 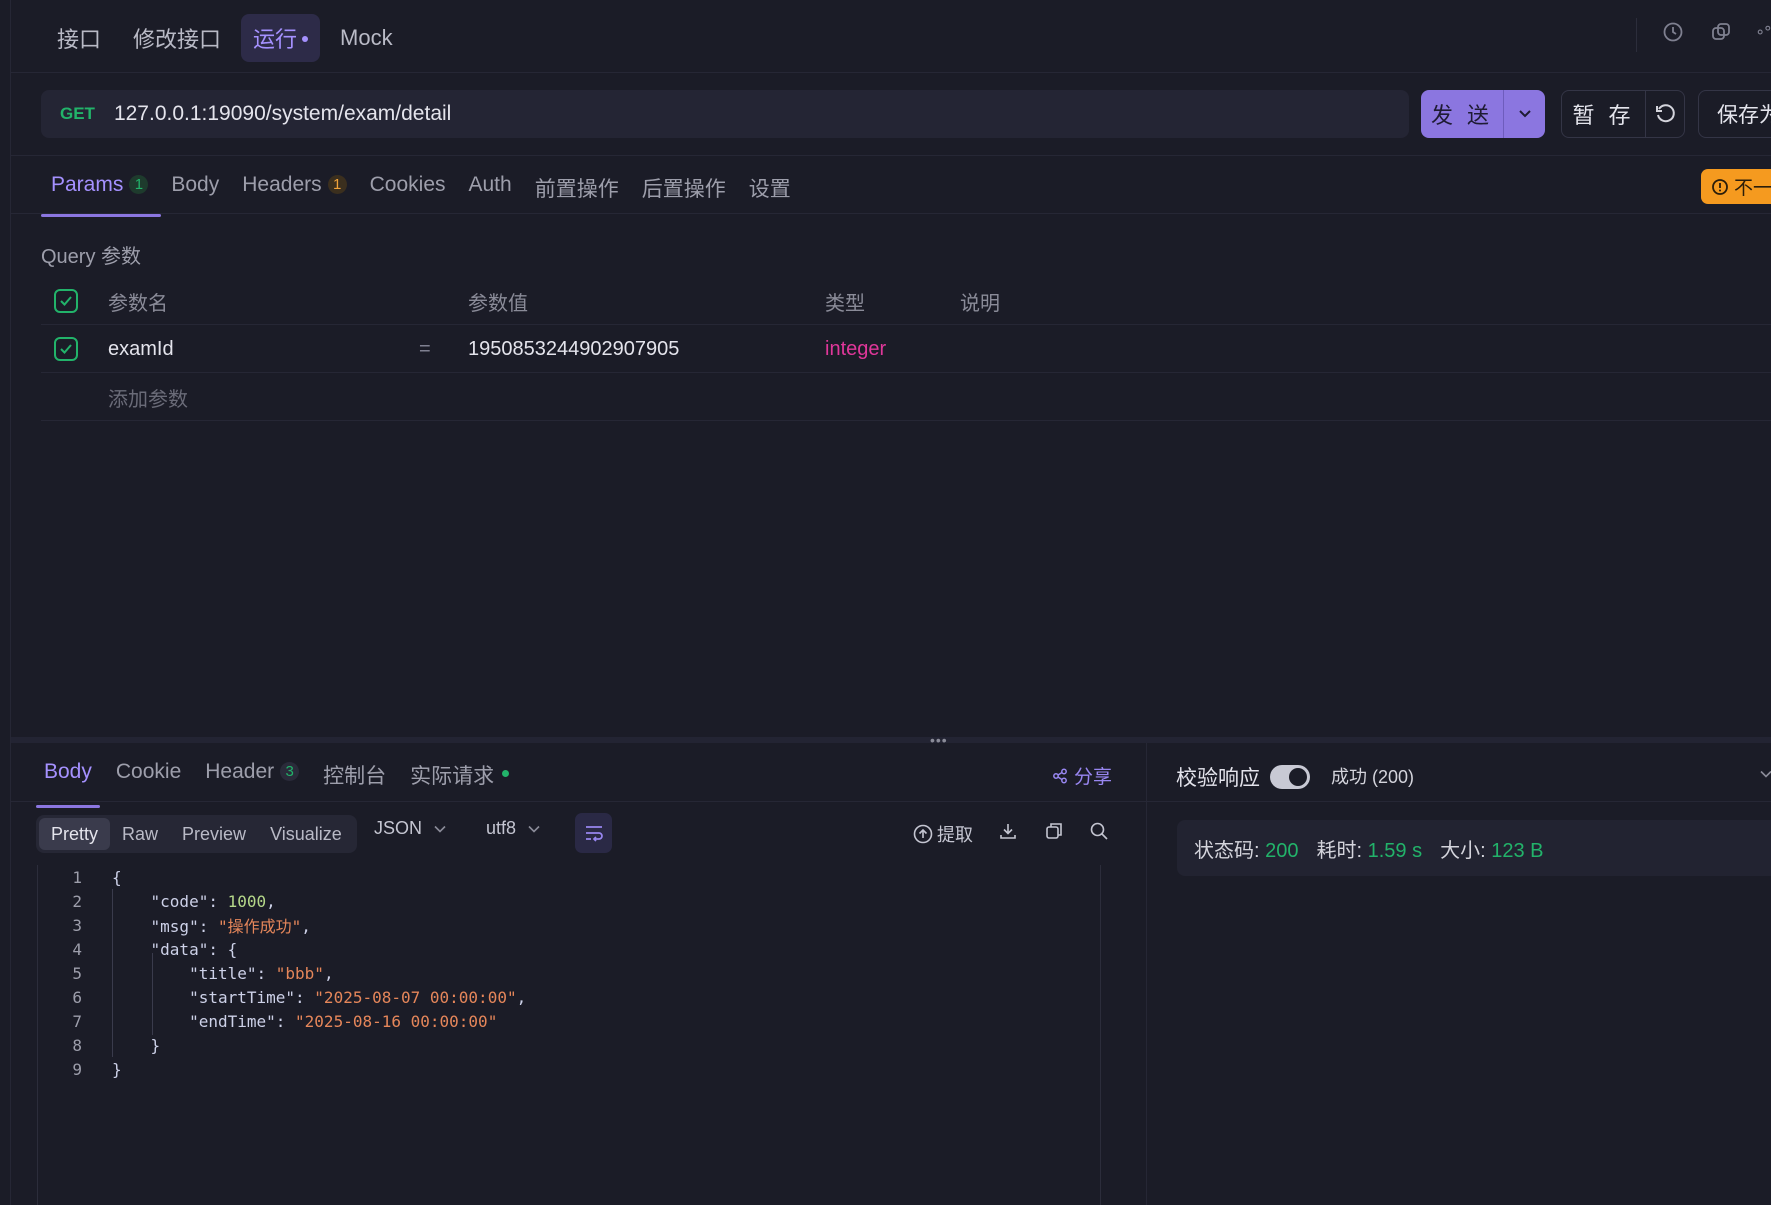 What do you see at coordinates (1491, 848) in the screenshot?
I see `response-size: 大小: 123 B` at bounding box center [1491, 848].